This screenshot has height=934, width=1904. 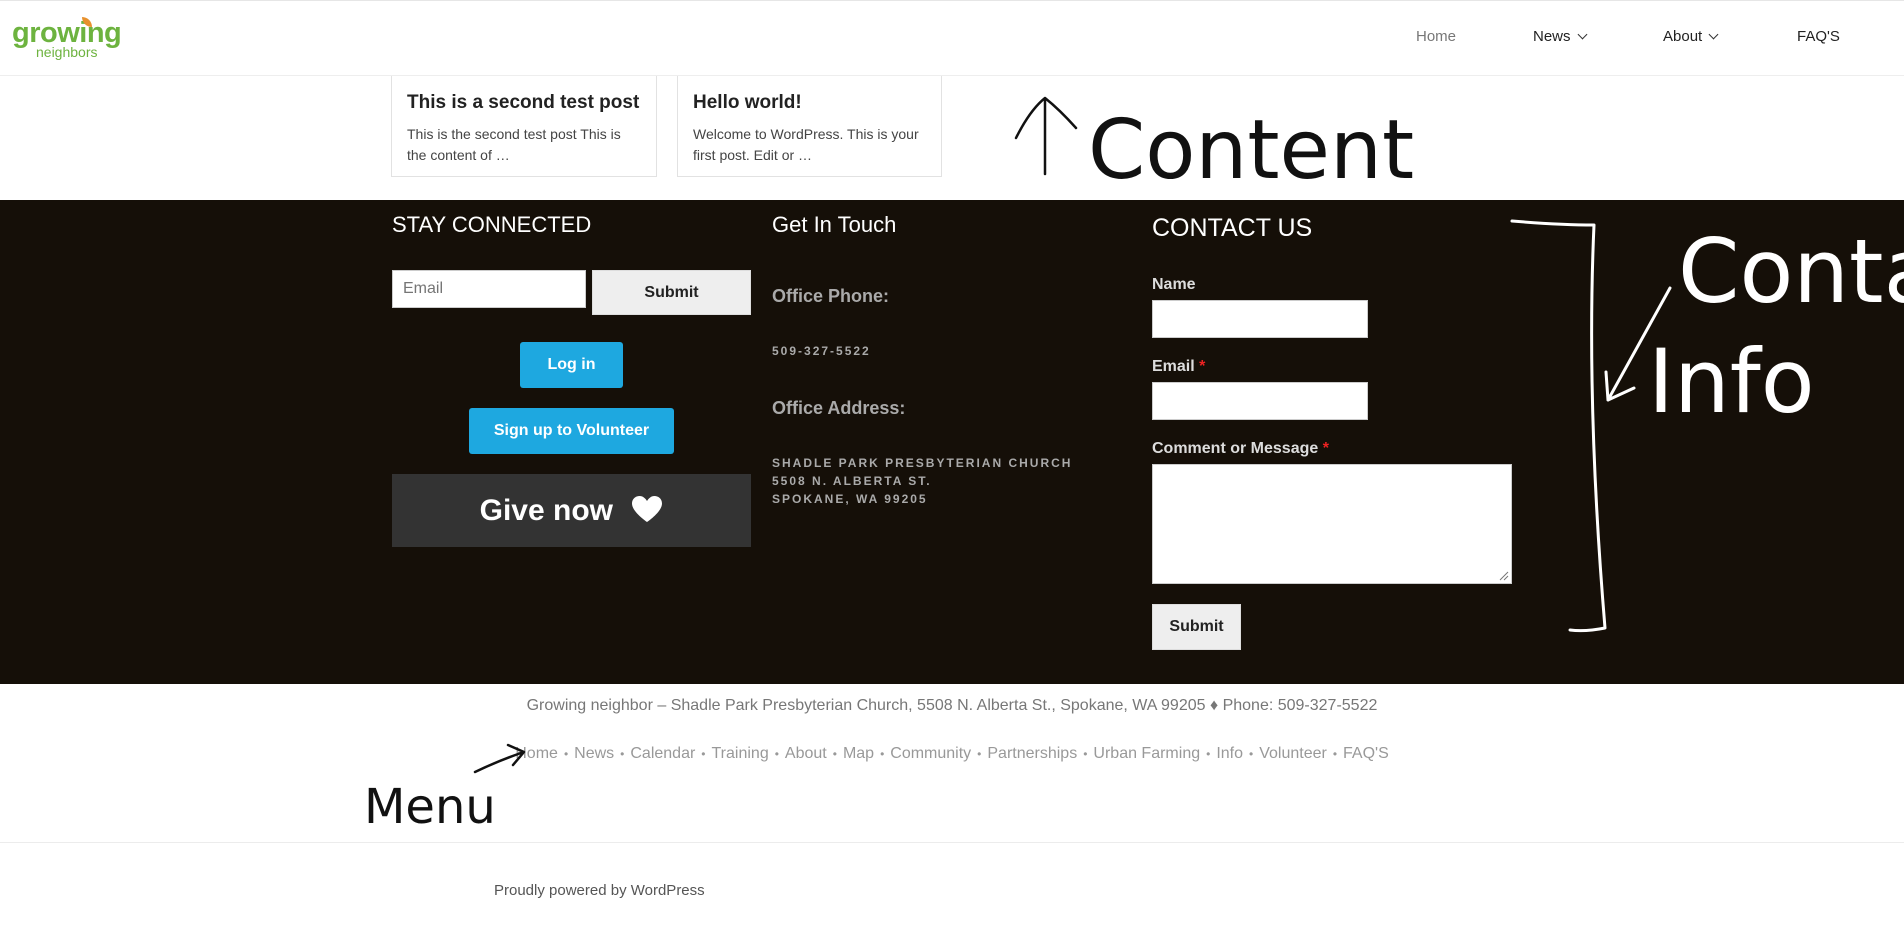 What do you see at coordinates (850, 499) in the screenshot?
I see `address-line: SPOKANE, WA 99205` at bounding box center [850, 499].